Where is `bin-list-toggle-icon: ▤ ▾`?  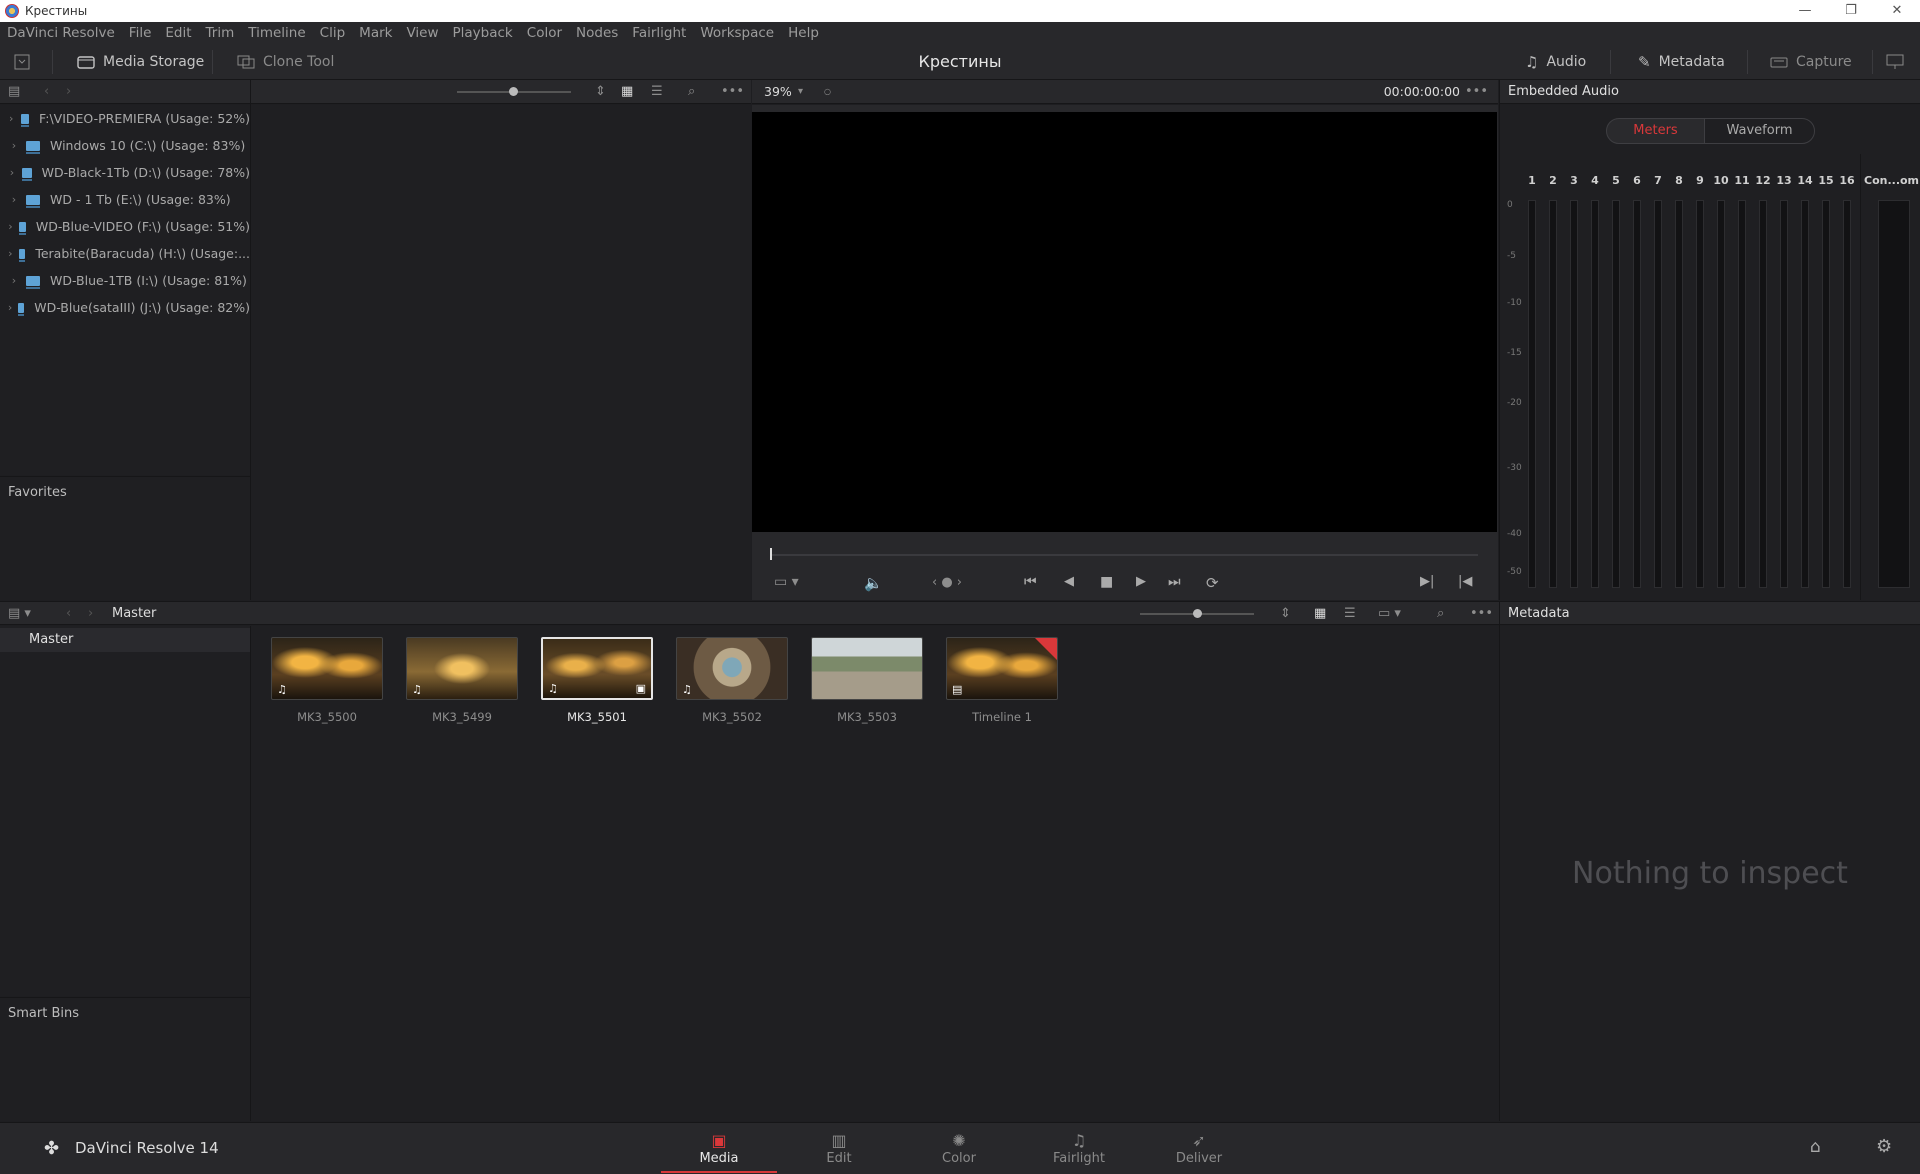 bin-list-toggle-icon: ▤ ▾ is located at coordinates (19, 613).